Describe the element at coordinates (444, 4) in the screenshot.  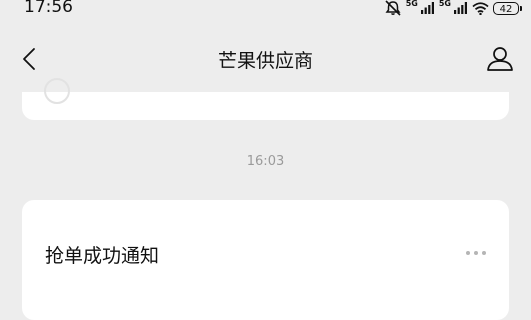
I see `network-label-2: 5G` at that location.